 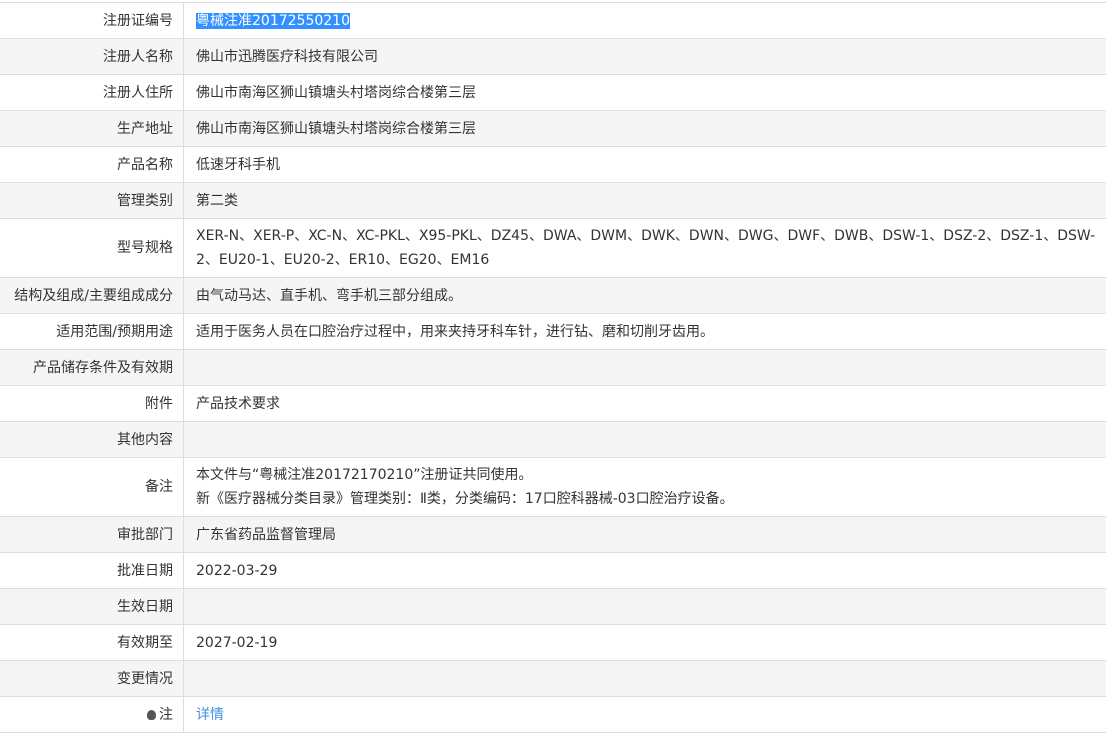 I want to click on row-label: 其他内容, so click(x=145, y=440).